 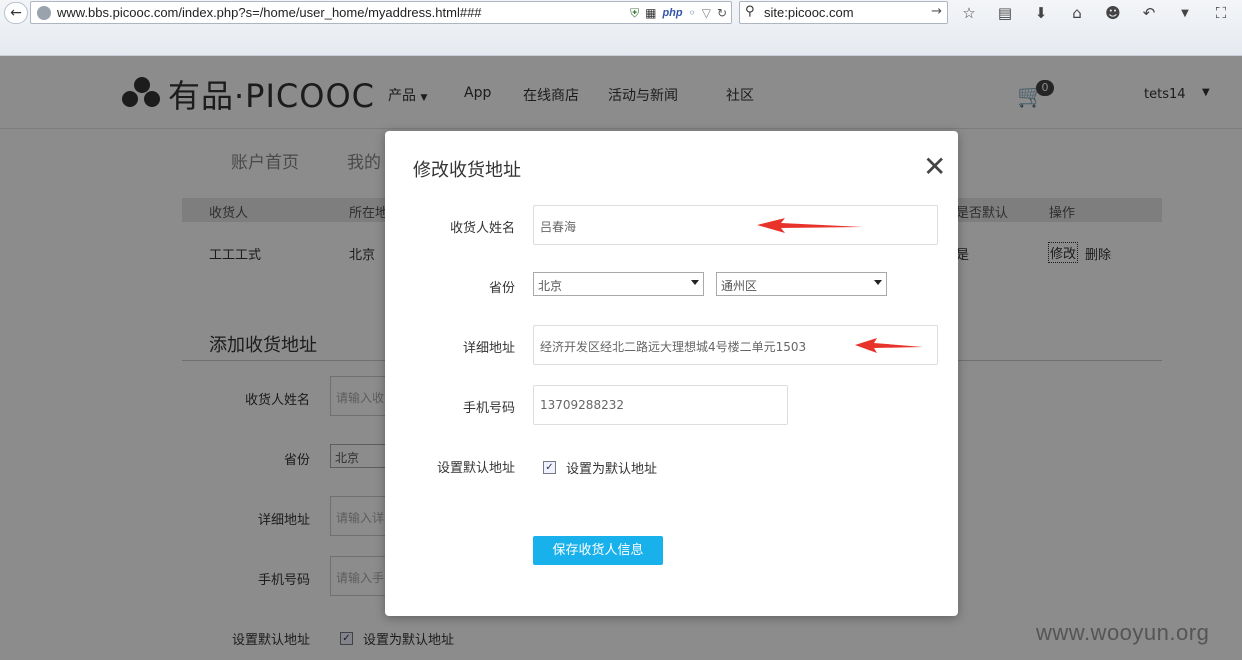 I want to click on address-bar-icons: ⛨ ▦ php ◦ ▽ ↻, so click(x=678, y=13).